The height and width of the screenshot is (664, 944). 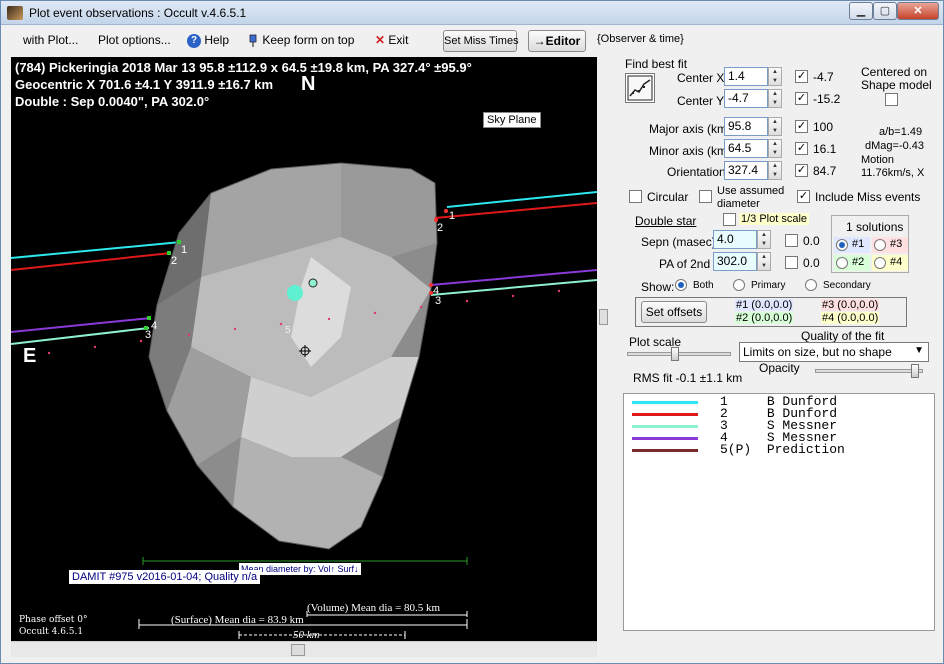 I want to click on plot-scale-slider, so click(x=679, y=354).